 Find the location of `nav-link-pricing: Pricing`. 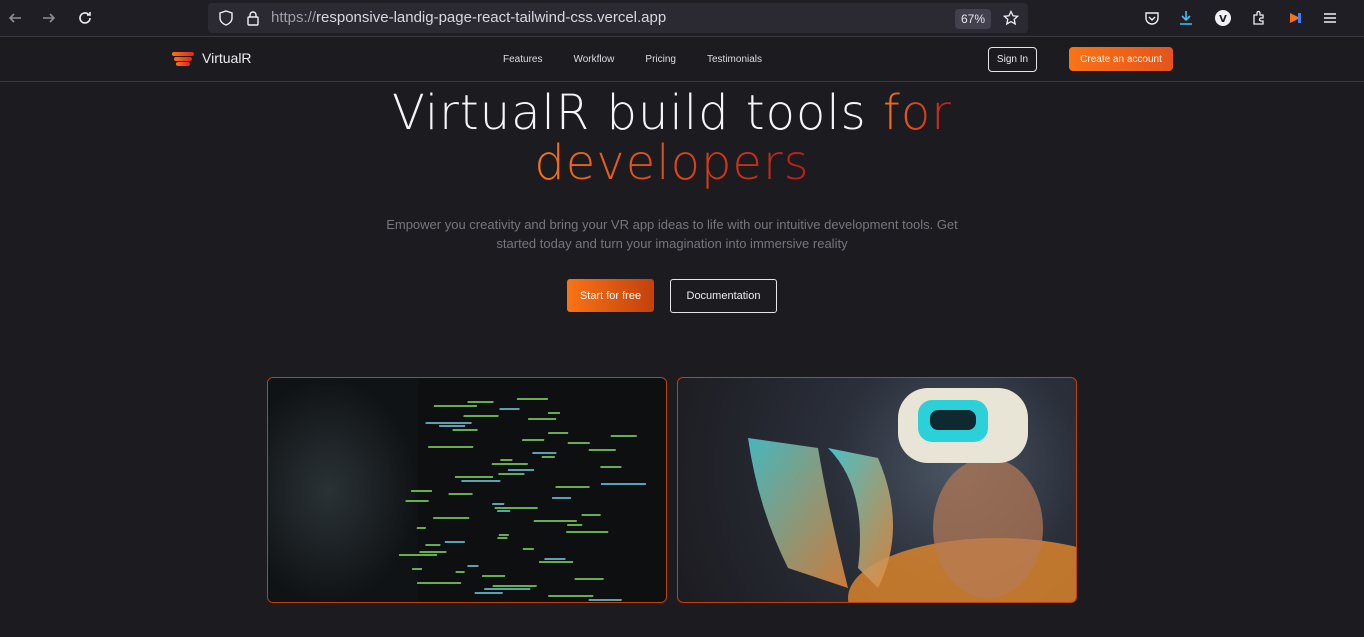

nav-link-pricing: Pricing is located at coordinates (660, 59).